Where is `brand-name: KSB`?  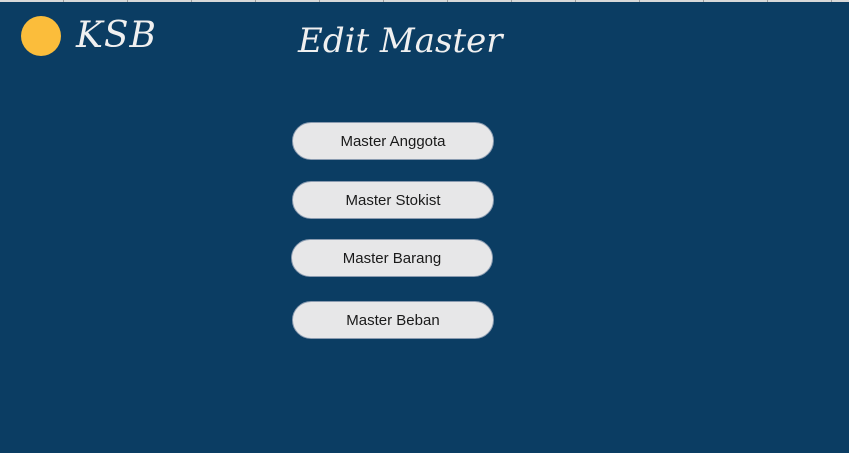
brand-name: KSB is located at coordinates (117, 35).